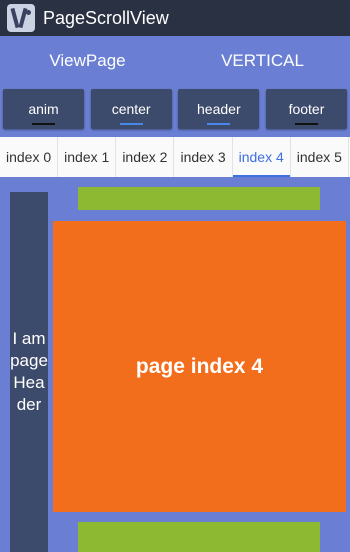 The height and width of the screenshot is (552, 350). I want to click on title-bar: PageScrollView, so click(175, 18).